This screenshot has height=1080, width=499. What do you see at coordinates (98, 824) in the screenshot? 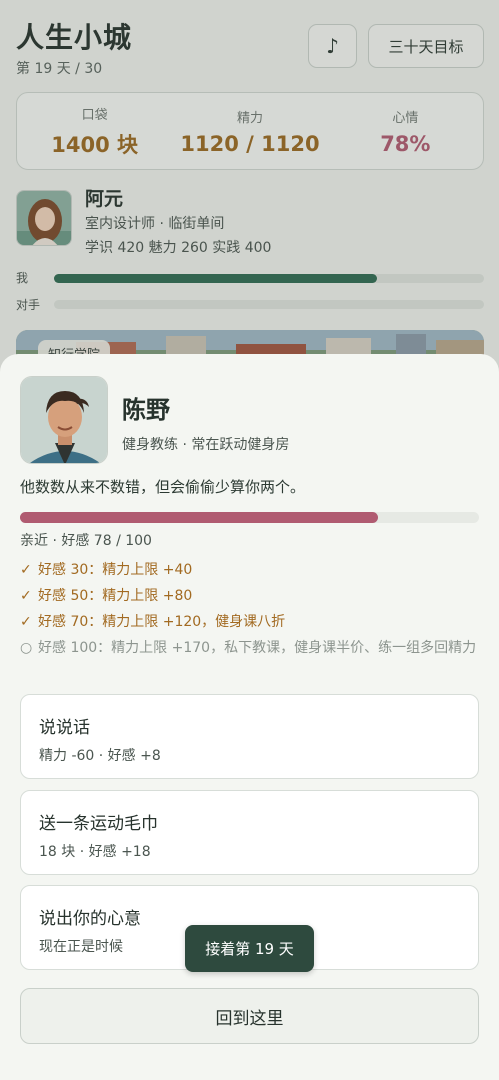
I see `action-title: 送一条运动毛巾` at bounding box center [98, 824].